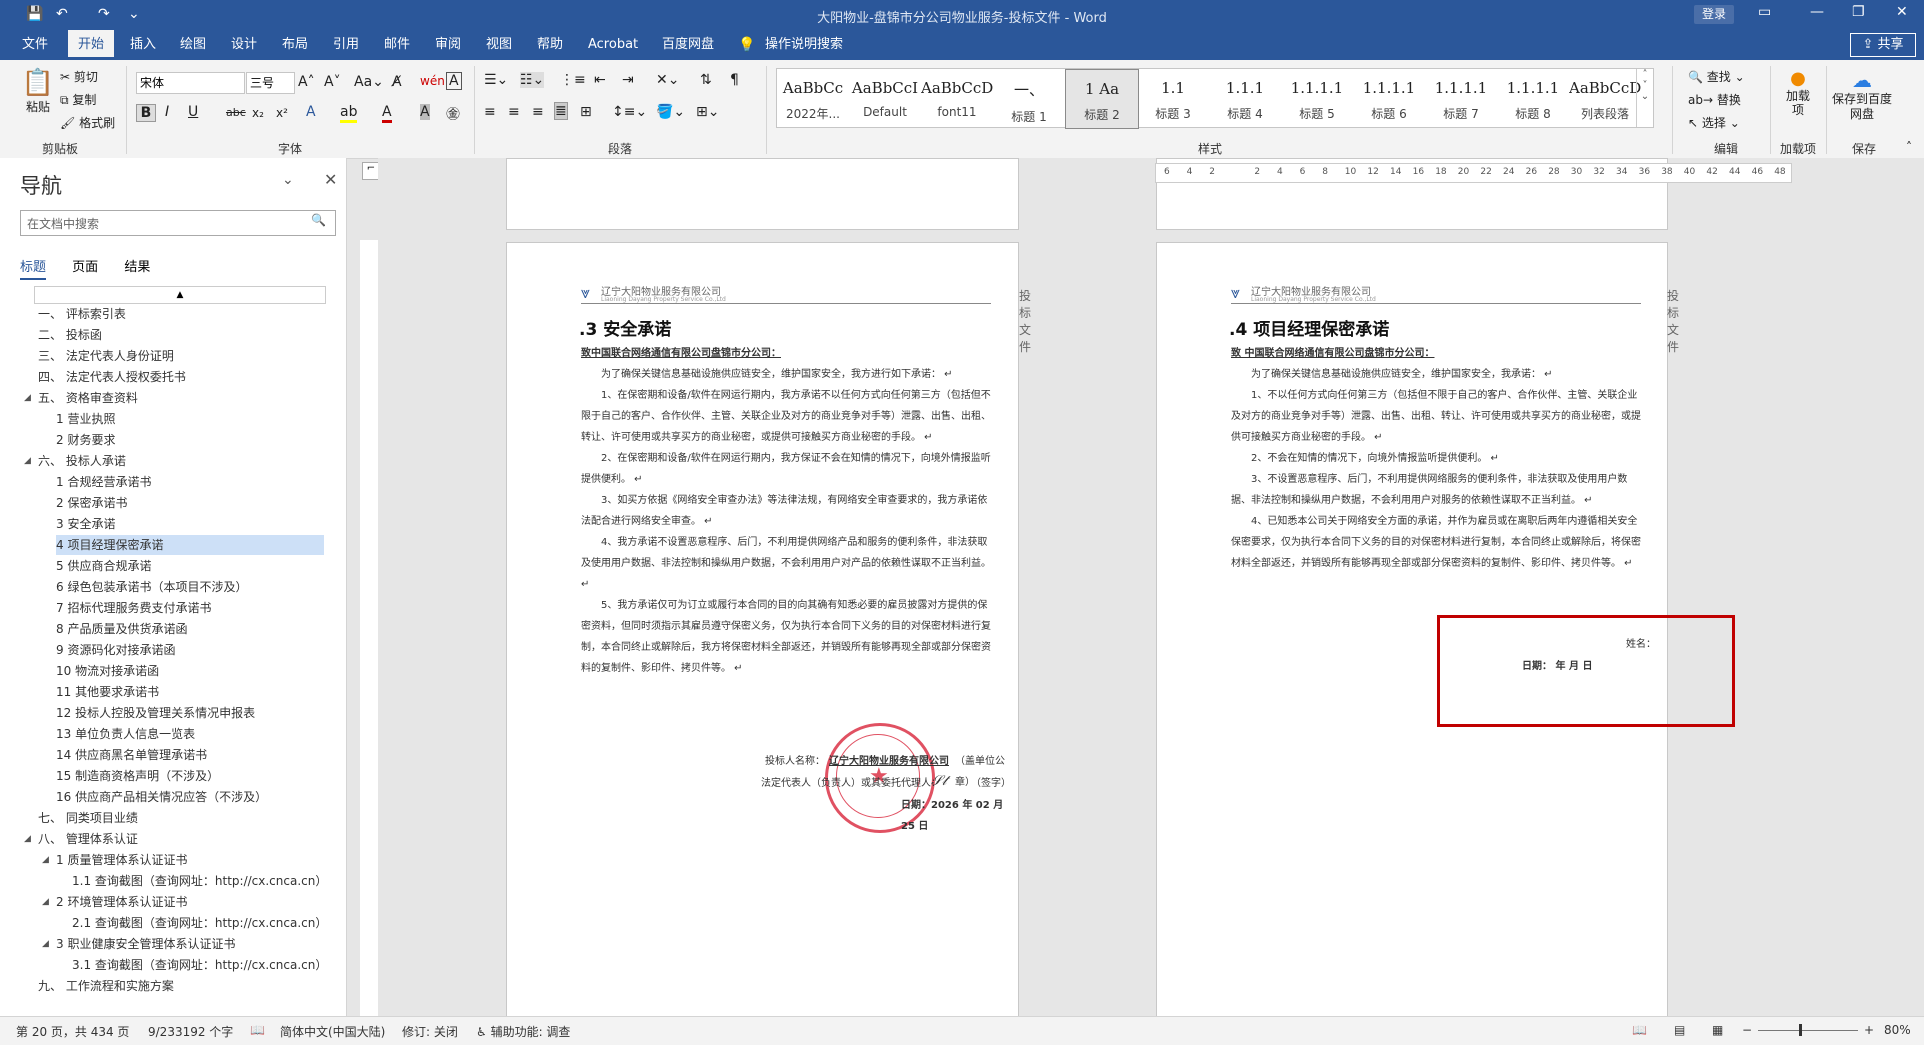  What do you see at coordinates (87, 122) in the screenshot?
I see `format-painter-button: 🖌 格式刷` at bounding box center [87, 122].